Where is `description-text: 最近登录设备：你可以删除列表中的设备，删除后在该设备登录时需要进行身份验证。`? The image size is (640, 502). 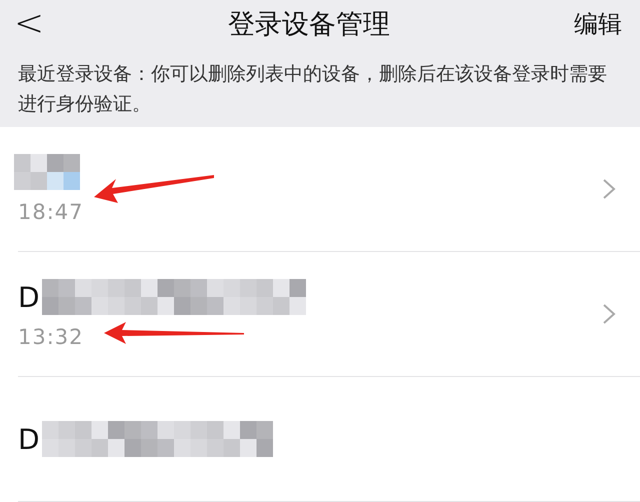
description-text: 最近登录设备：你可以删除列表中的设备，删除后在该设备登录时需要进行身份验证。 is located at coordinates (312, 89).